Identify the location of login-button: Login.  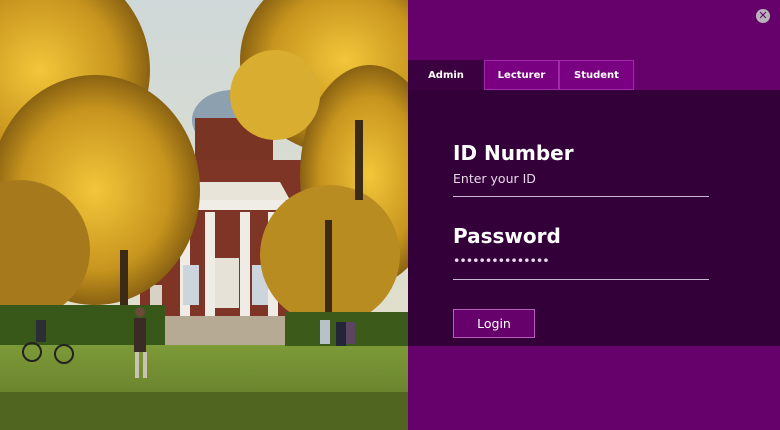
(494, 323).